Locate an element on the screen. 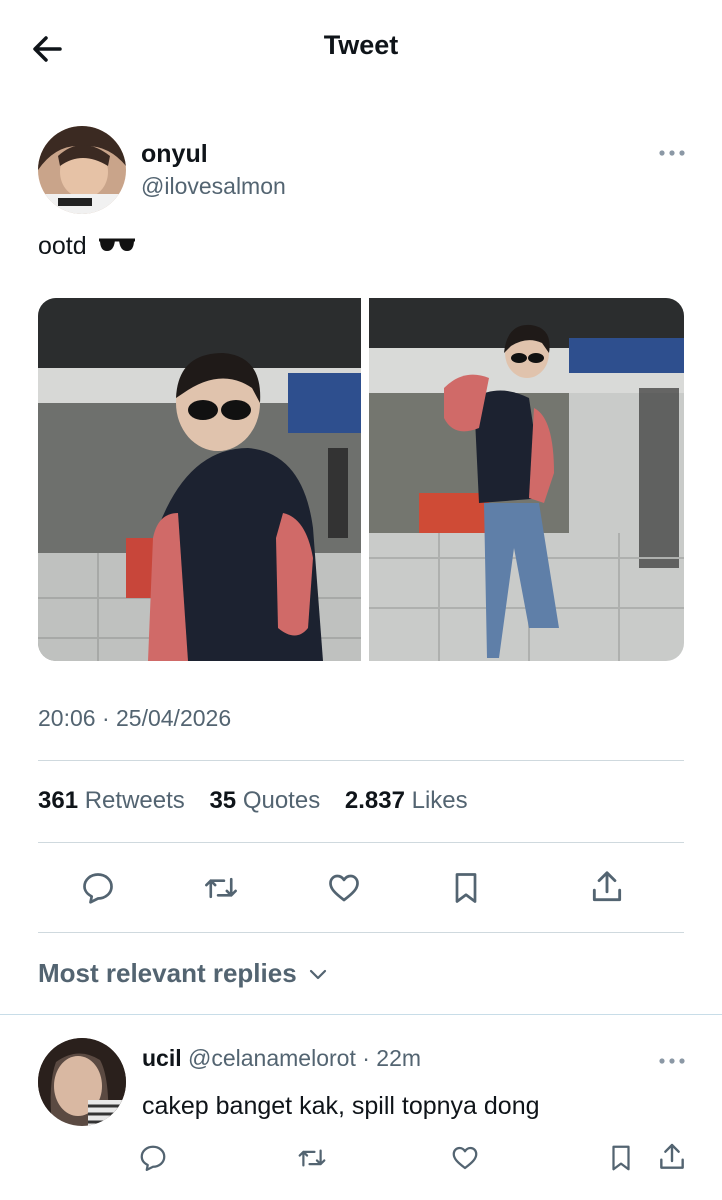 The width and height of the screenshot is (722, 1200). quotes-stat: 35 Quotes is located at coordinates (264, 800).